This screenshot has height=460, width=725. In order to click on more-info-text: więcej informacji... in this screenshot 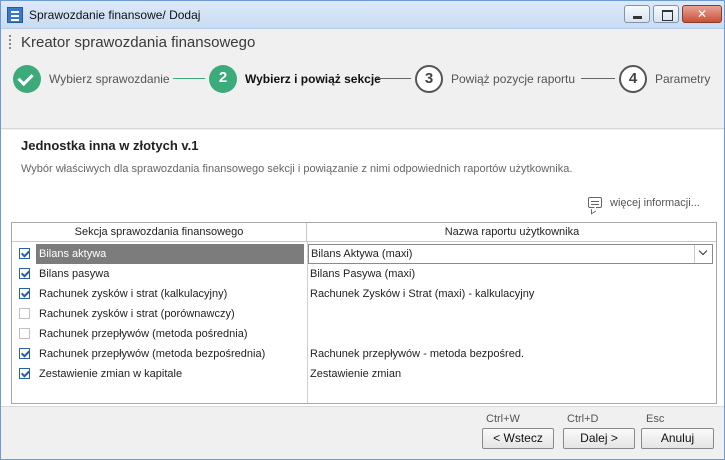, I will do `click(655, 203)`.